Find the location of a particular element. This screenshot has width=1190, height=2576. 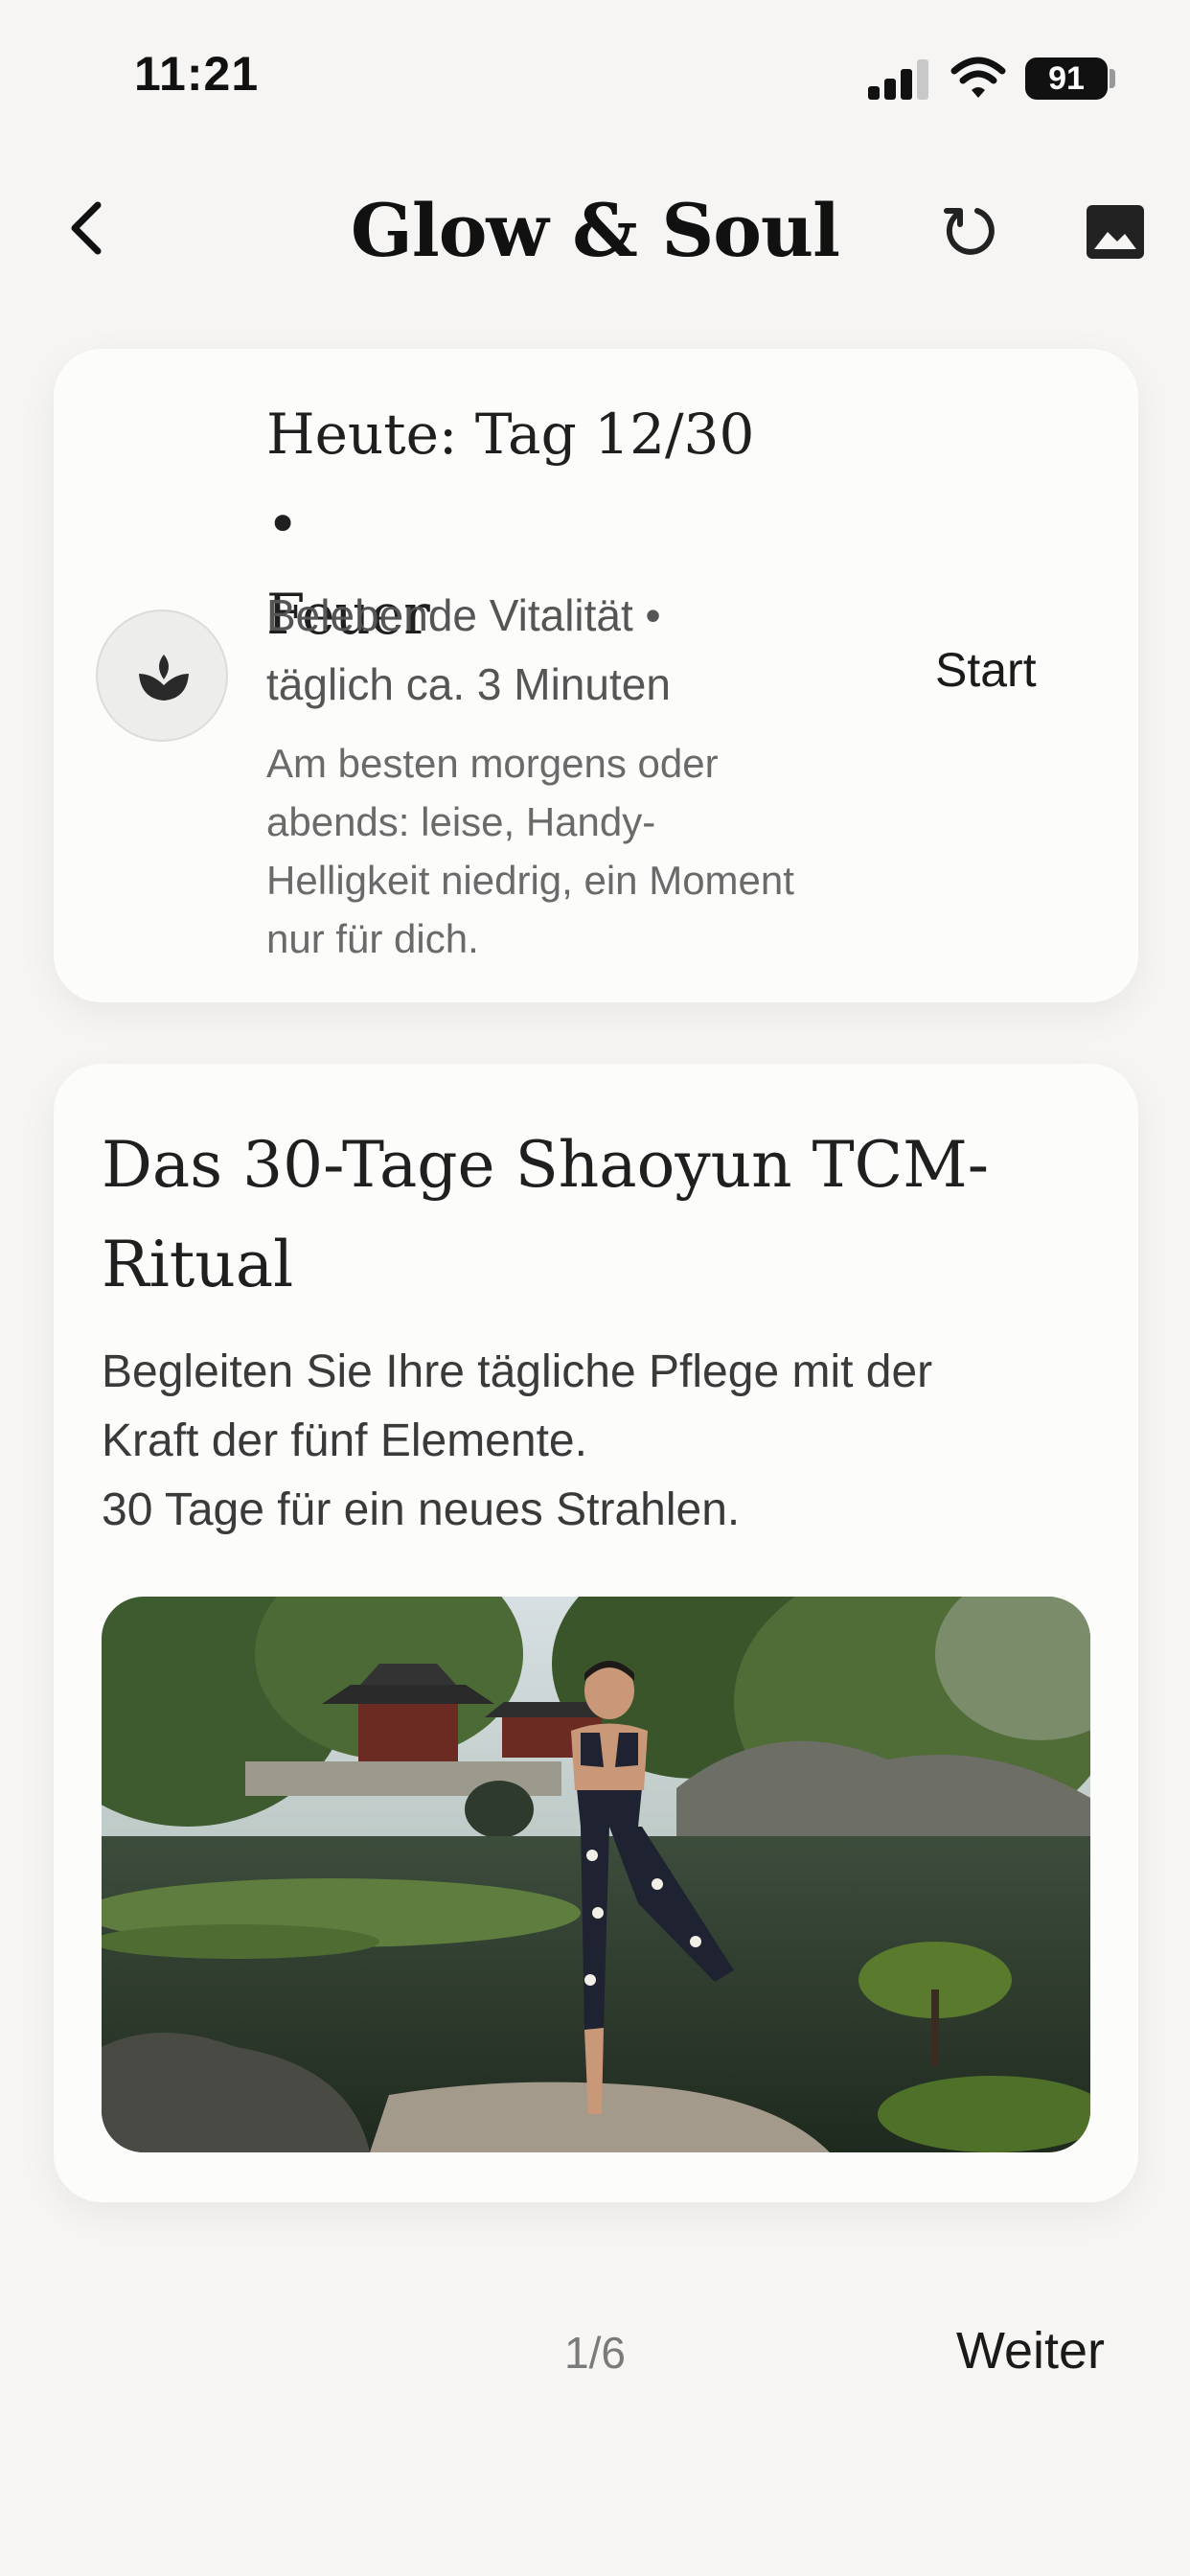

today-note-line: abends: leise, Handy- is located at coordinates (461, 821).